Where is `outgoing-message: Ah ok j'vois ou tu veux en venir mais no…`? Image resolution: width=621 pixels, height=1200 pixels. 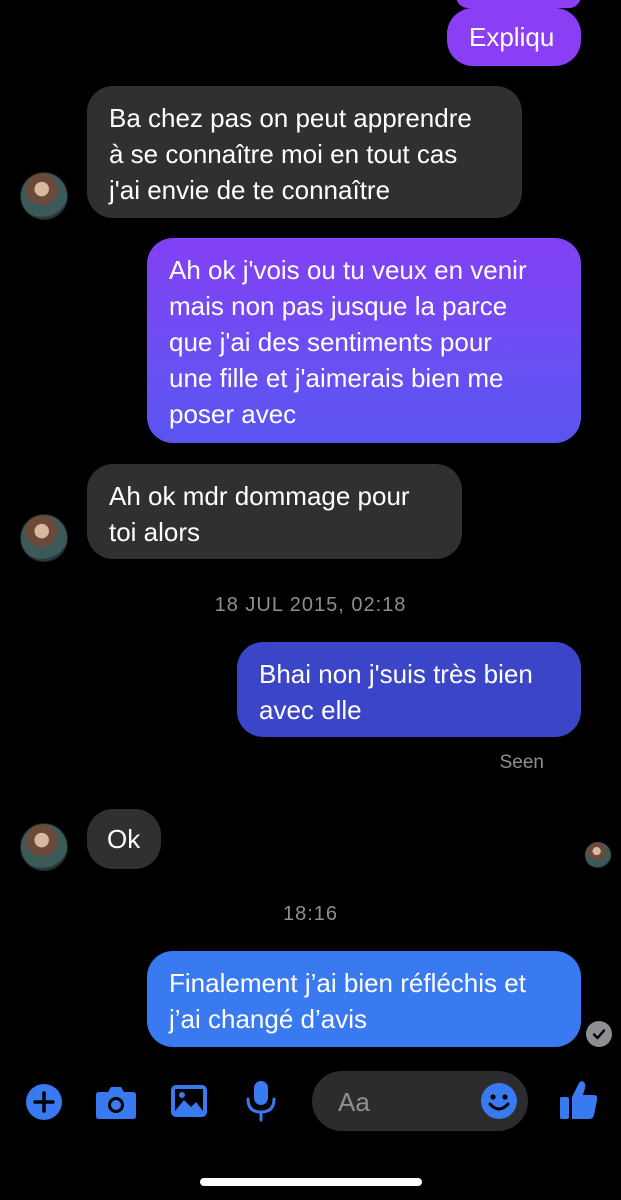 outgoing-message: Ah ok j'vois ou tu veux en venir mais no… is located at coordinates (364, 340).